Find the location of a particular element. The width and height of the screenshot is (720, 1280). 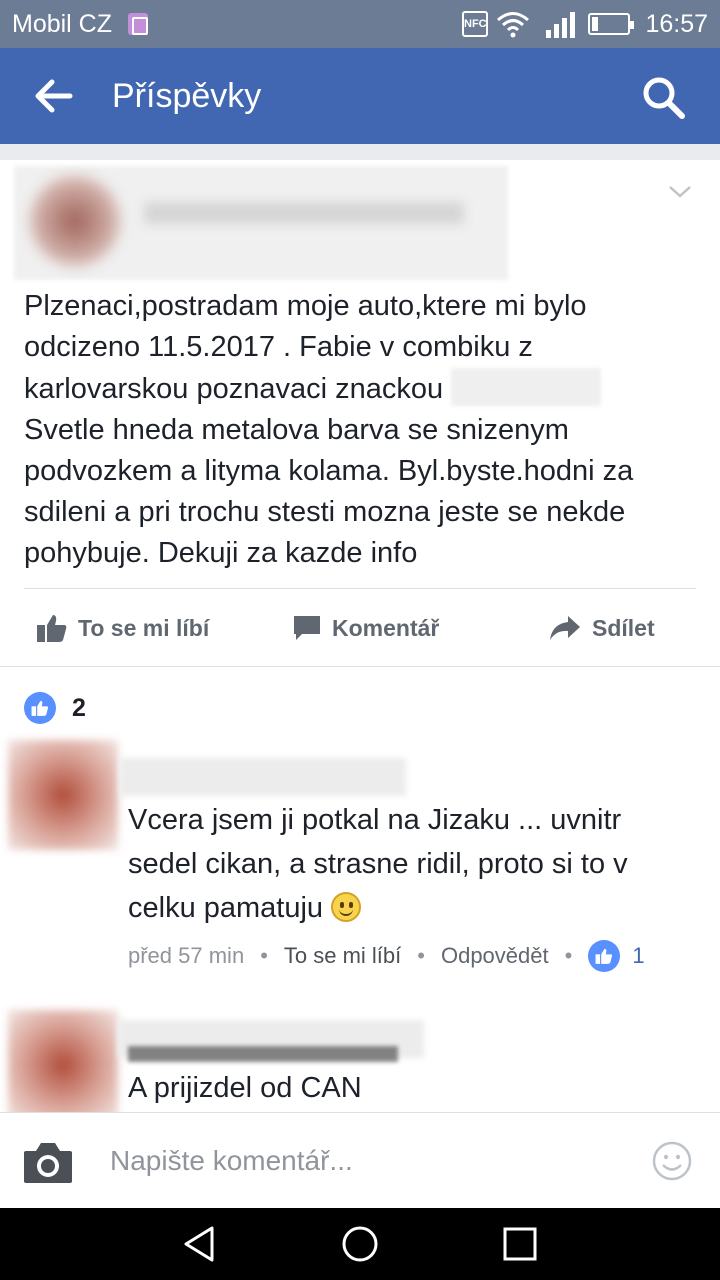

license-plate-blurred is located at coordinates (526, 387).